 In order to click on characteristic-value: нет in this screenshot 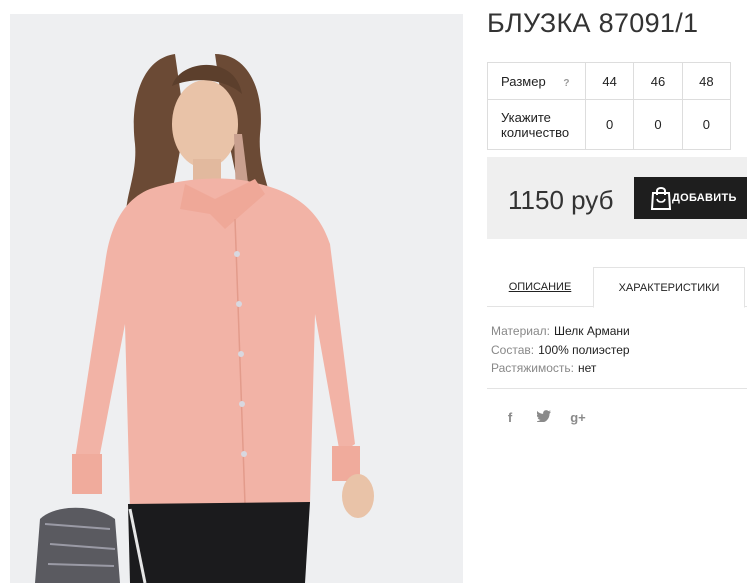, I will do `click(587, 368)`.